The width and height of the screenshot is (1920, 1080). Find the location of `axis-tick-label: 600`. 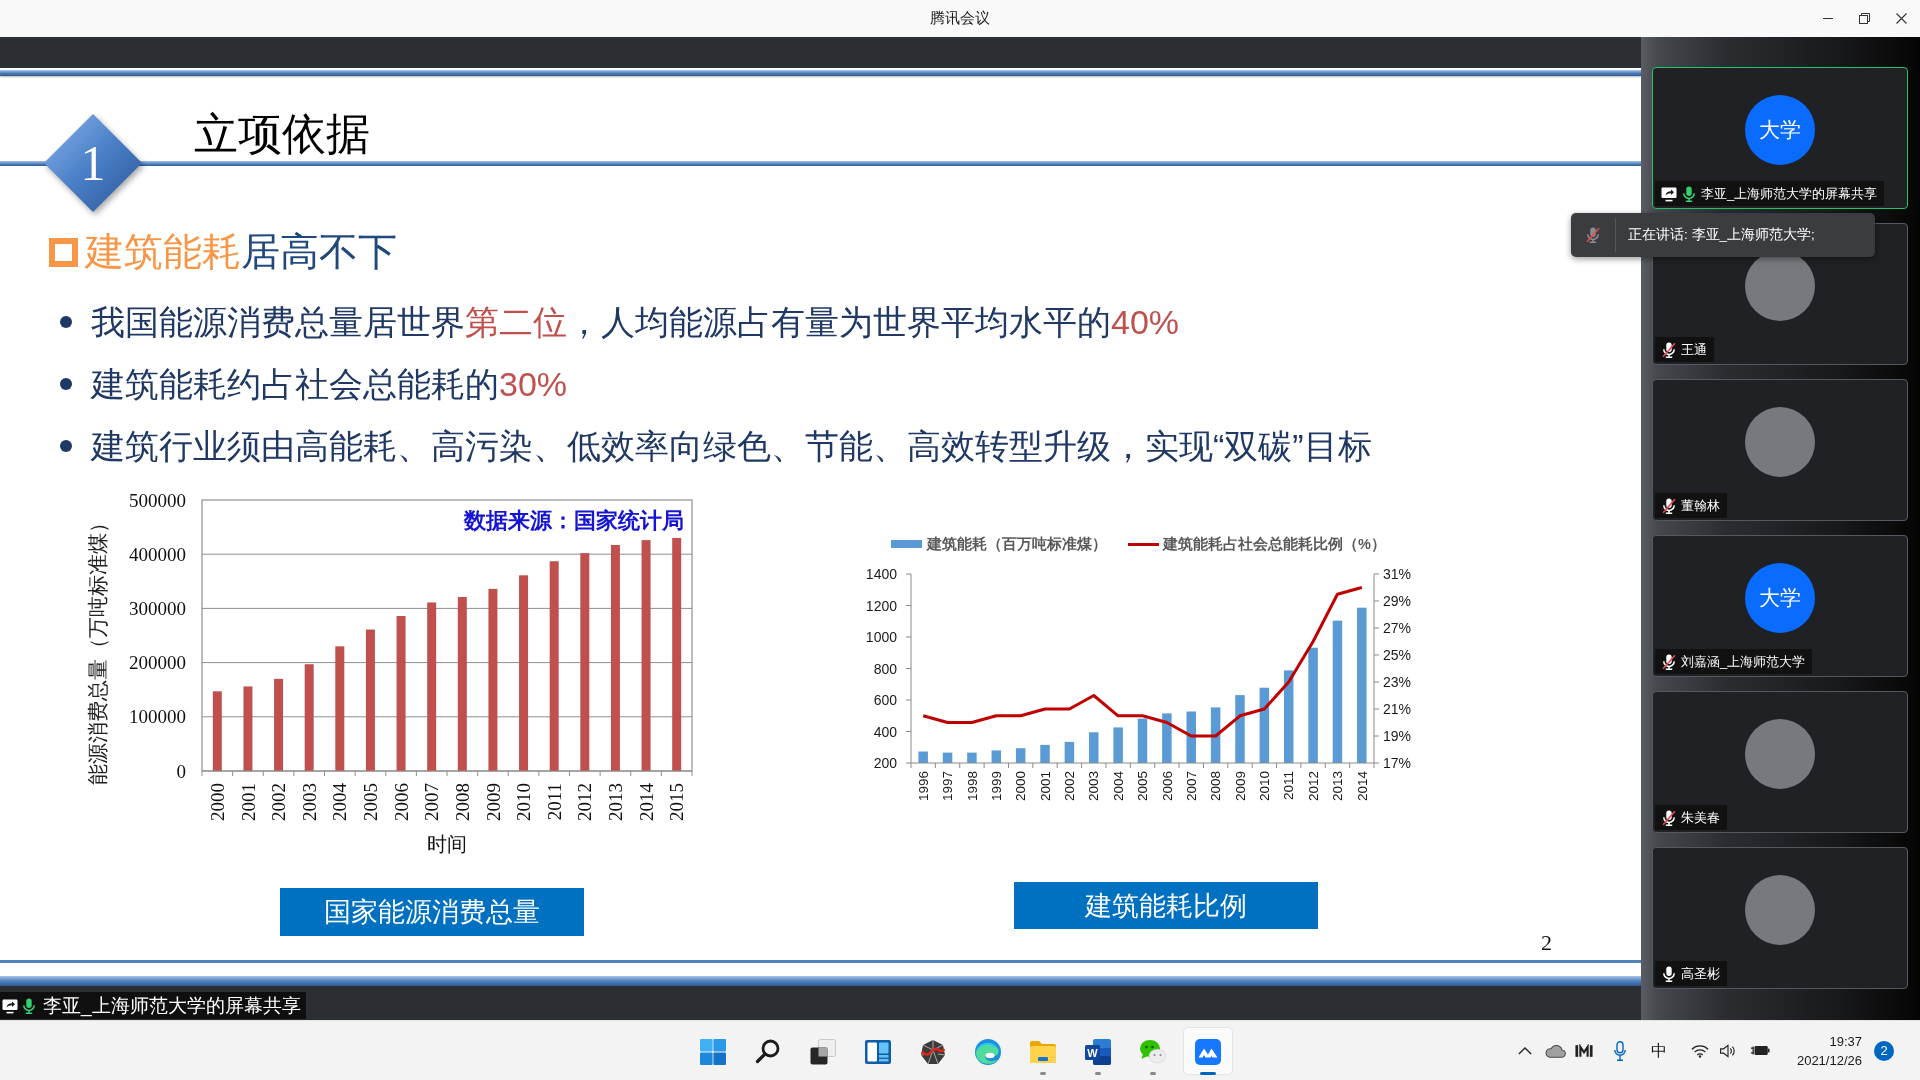

axis-tick-label: 600 is located at coordinates (885, 700).